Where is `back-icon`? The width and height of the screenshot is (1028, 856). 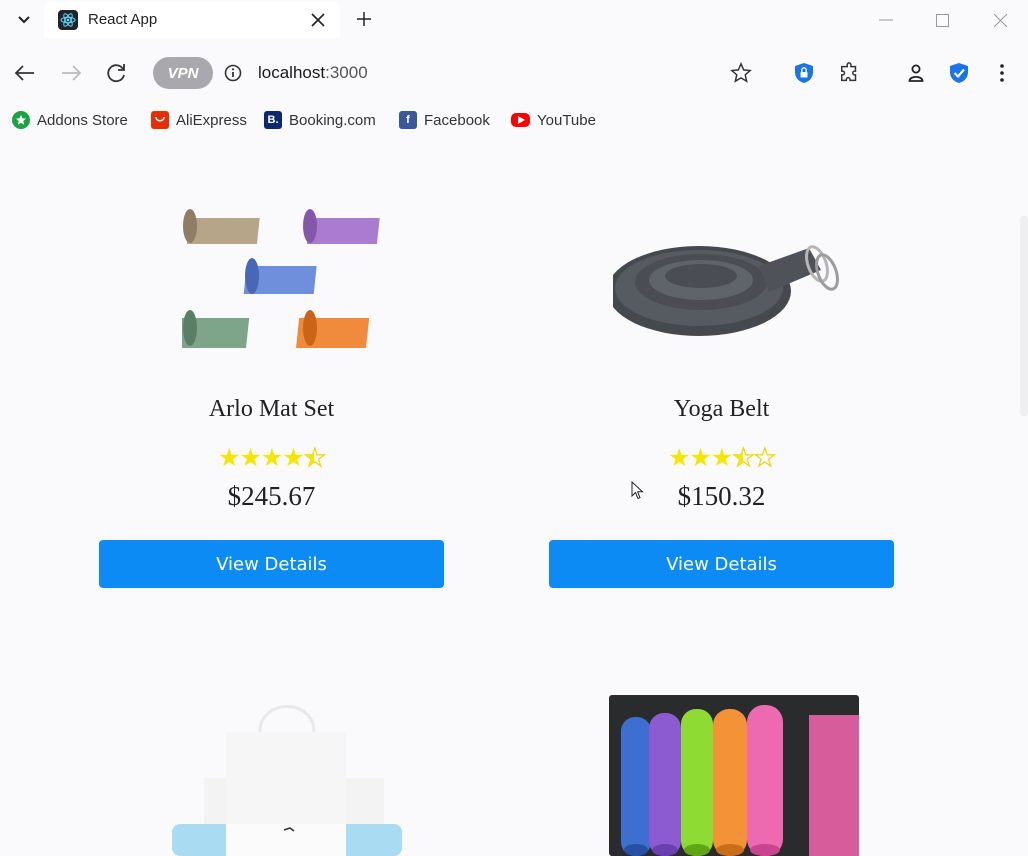
back-icon is located at coordinates (25, 73).